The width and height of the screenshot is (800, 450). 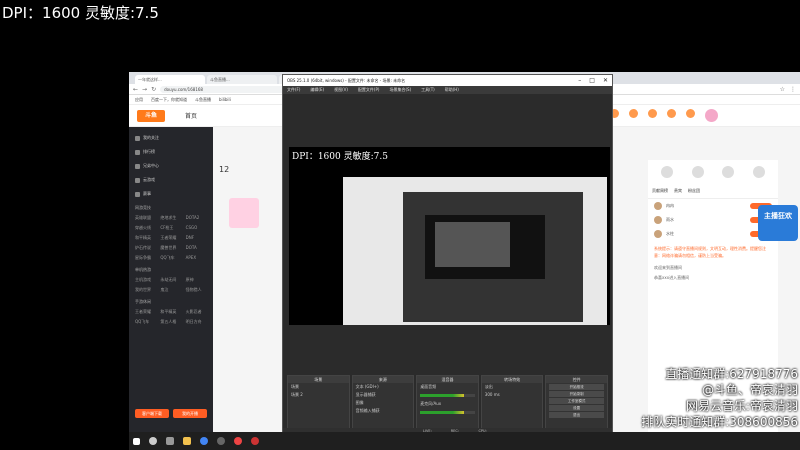 I want to click on start-recording-button: 开始录制, so click(x=576, y=394).